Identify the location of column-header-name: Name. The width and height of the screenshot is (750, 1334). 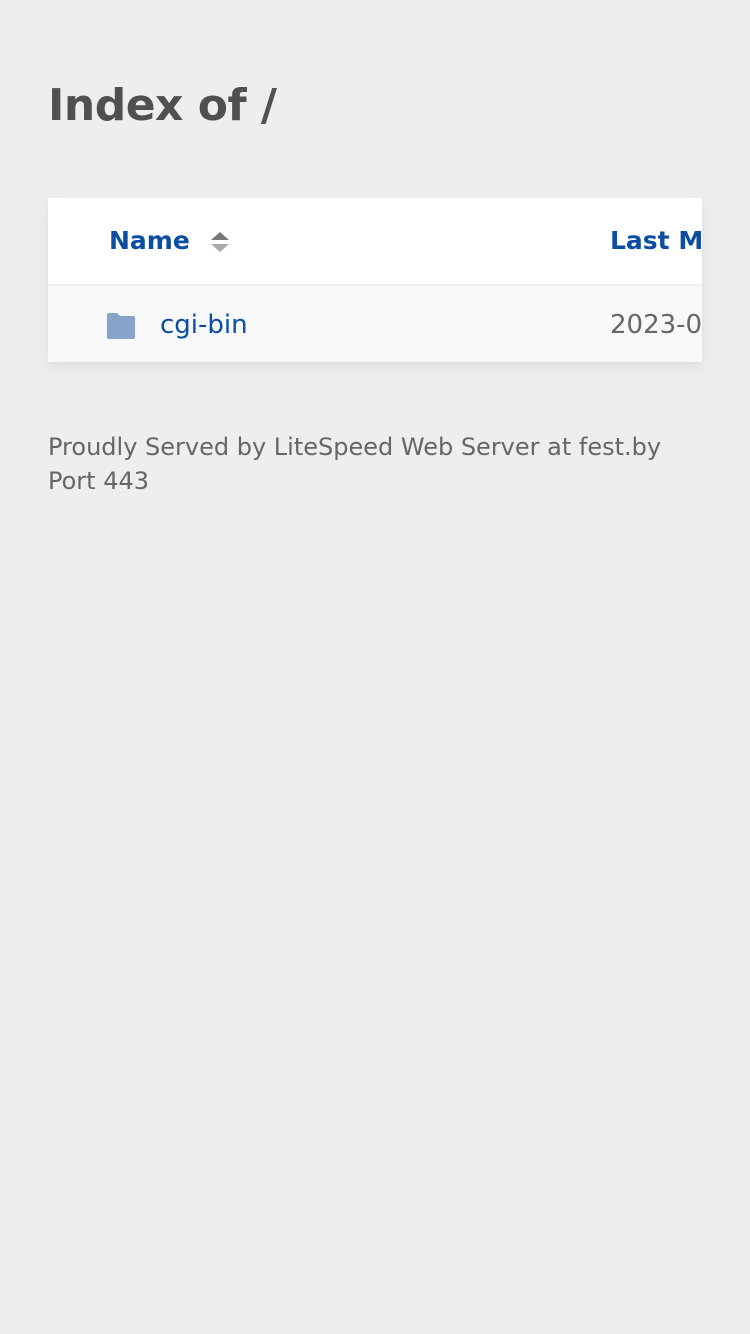
(149, 241).